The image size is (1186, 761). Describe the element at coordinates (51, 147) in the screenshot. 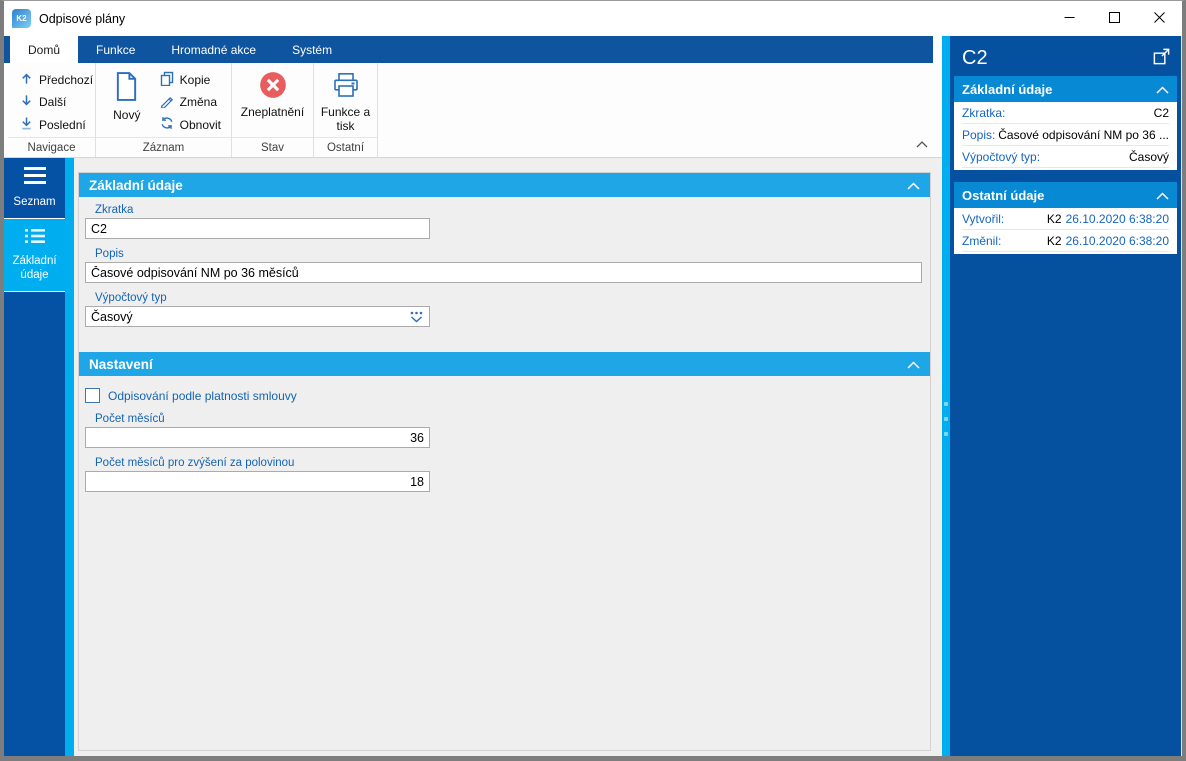

I see `ribbon-group-label: Navigace` at that location.